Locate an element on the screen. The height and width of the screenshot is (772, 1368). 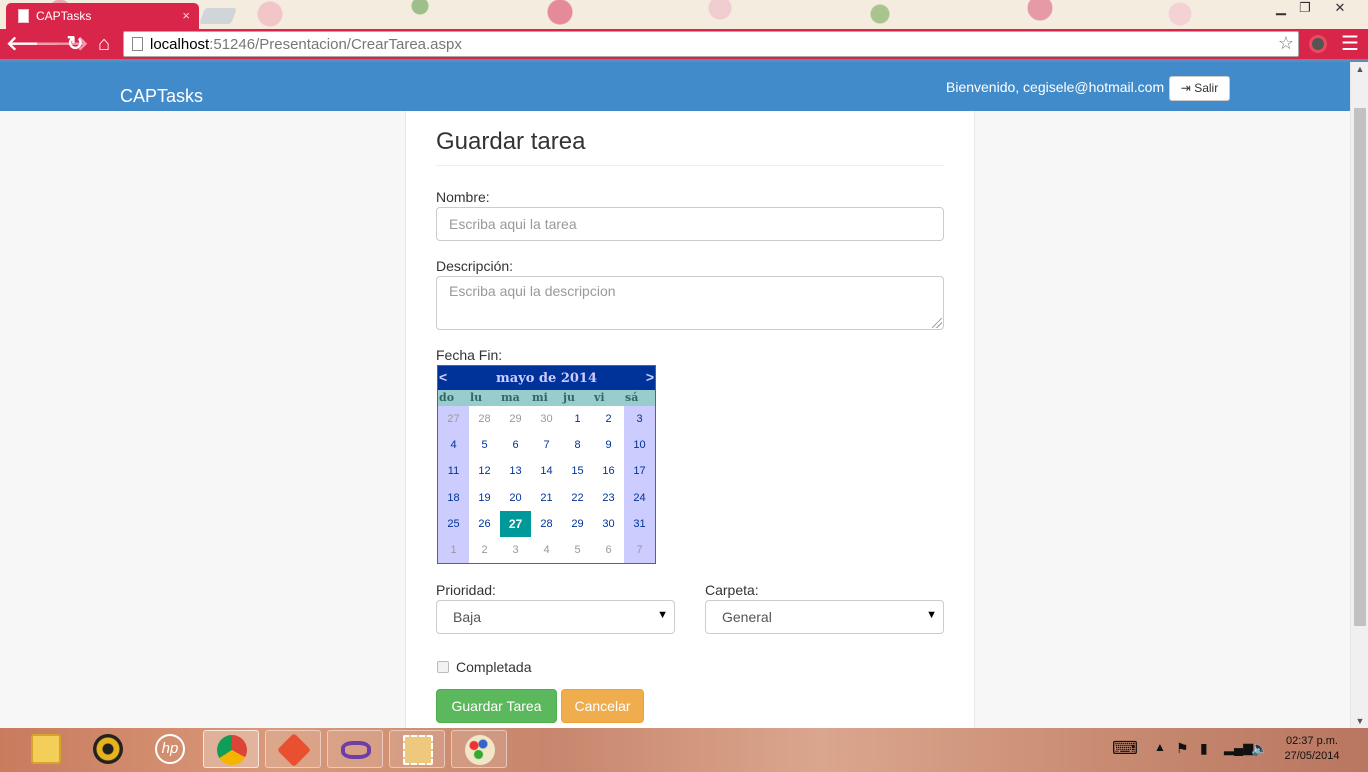
calendar-day: 24 is located at coordinates (639, 497).